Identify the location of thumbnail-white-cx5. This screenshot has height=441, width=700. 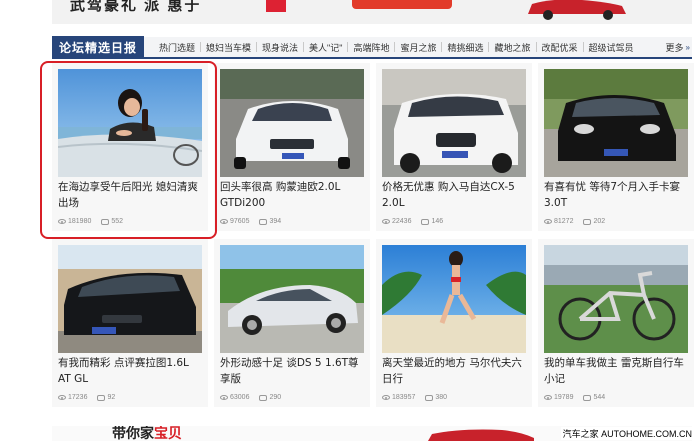
(454, 123).